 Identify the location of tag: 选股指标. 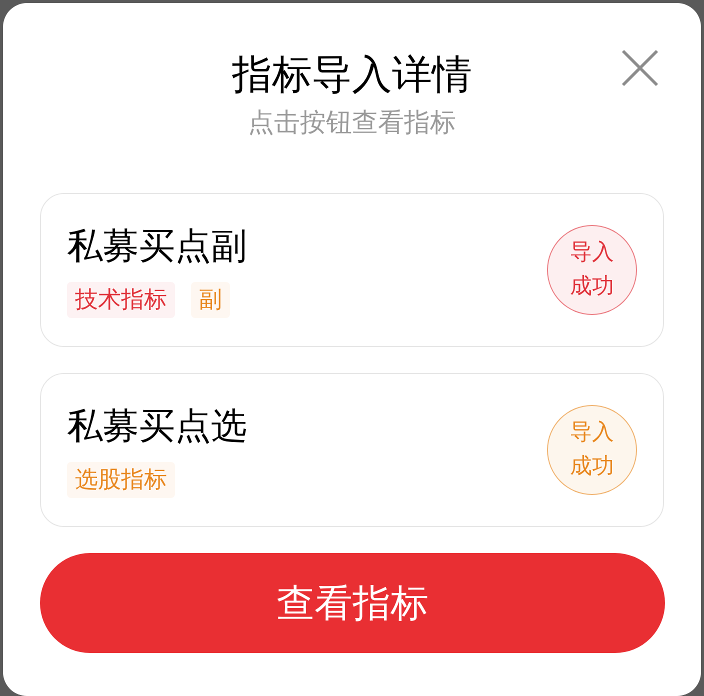
(121, 480).